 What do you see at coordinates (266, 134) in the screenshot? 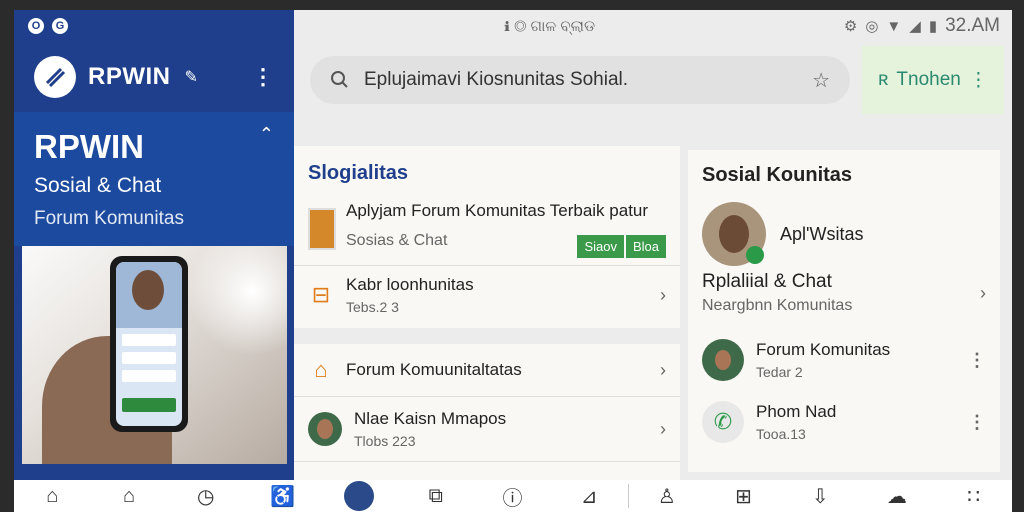
I see `chevron-up-icon: ⌃` at bounding box center [266, 134].